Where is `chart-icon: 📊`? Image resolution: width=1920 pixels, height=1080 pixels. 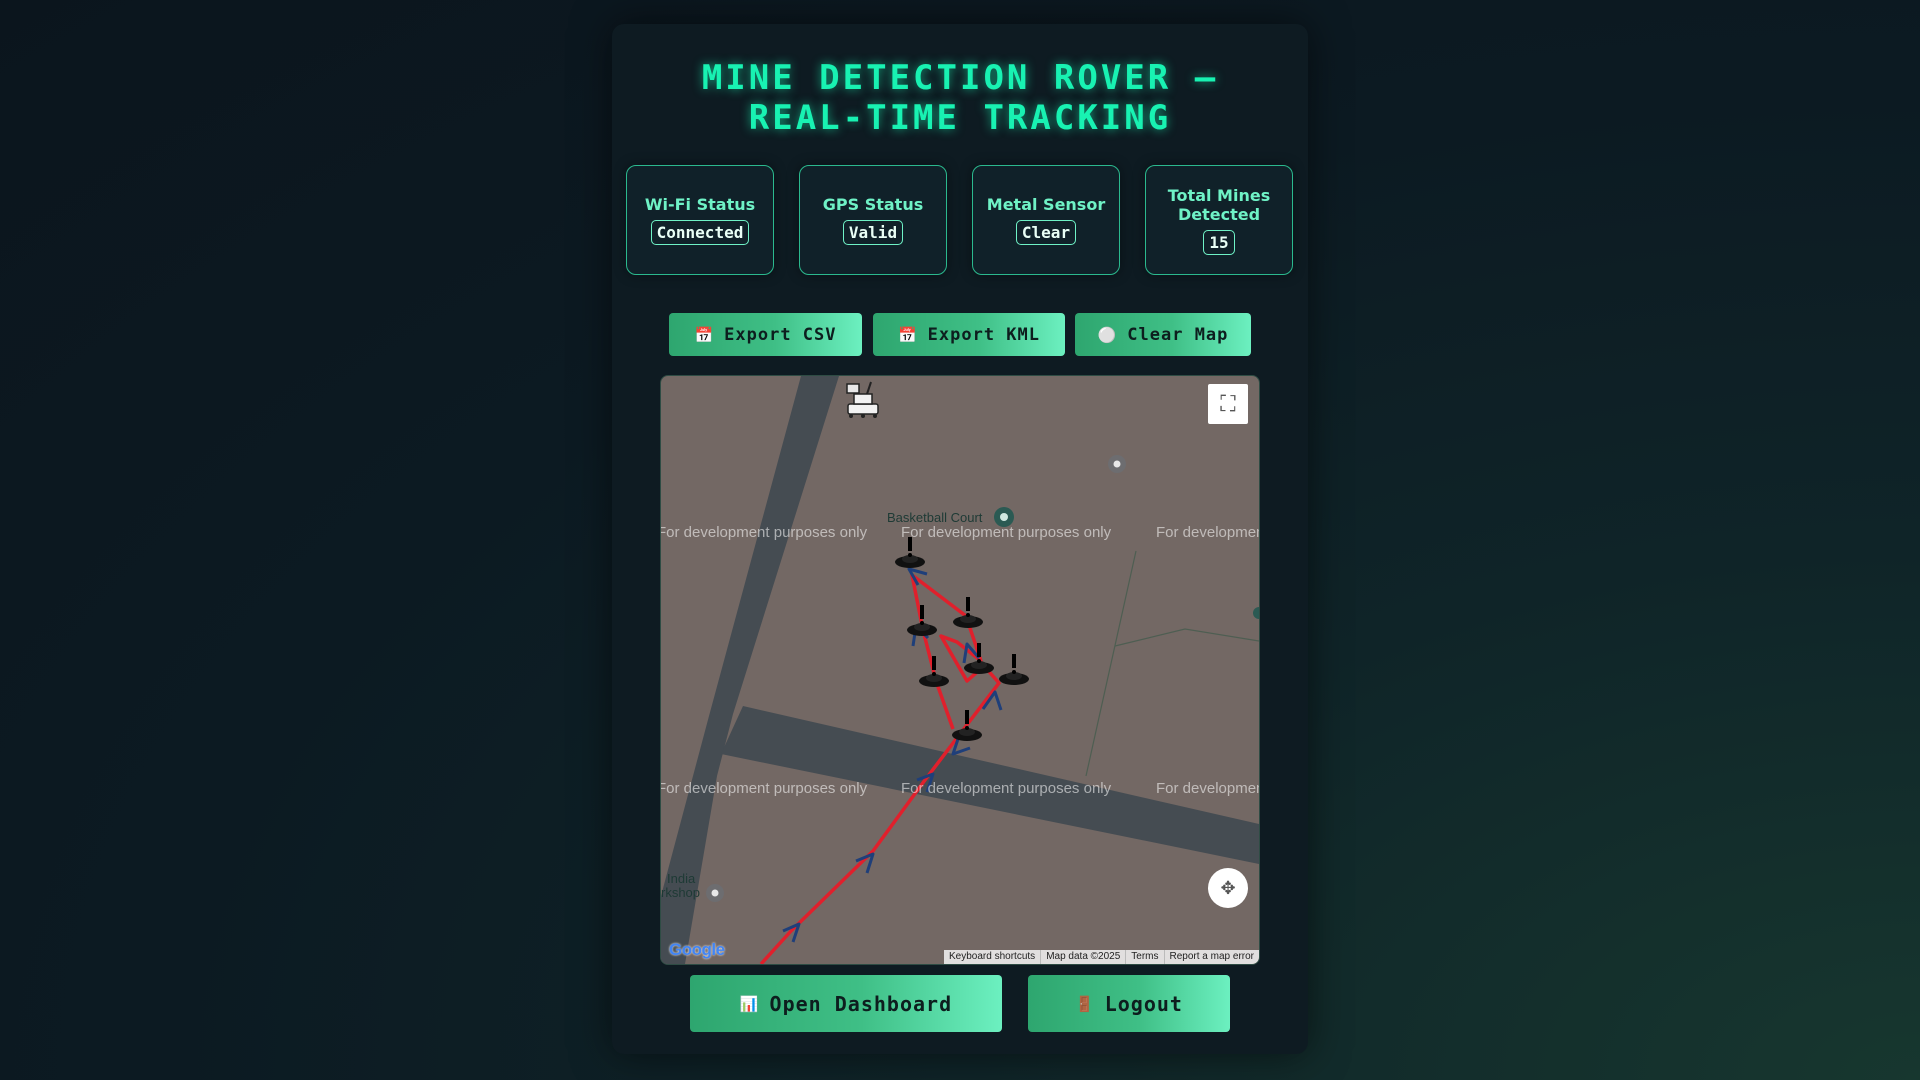 chart-icon: 📊 is located at coordinates (749, 1003).